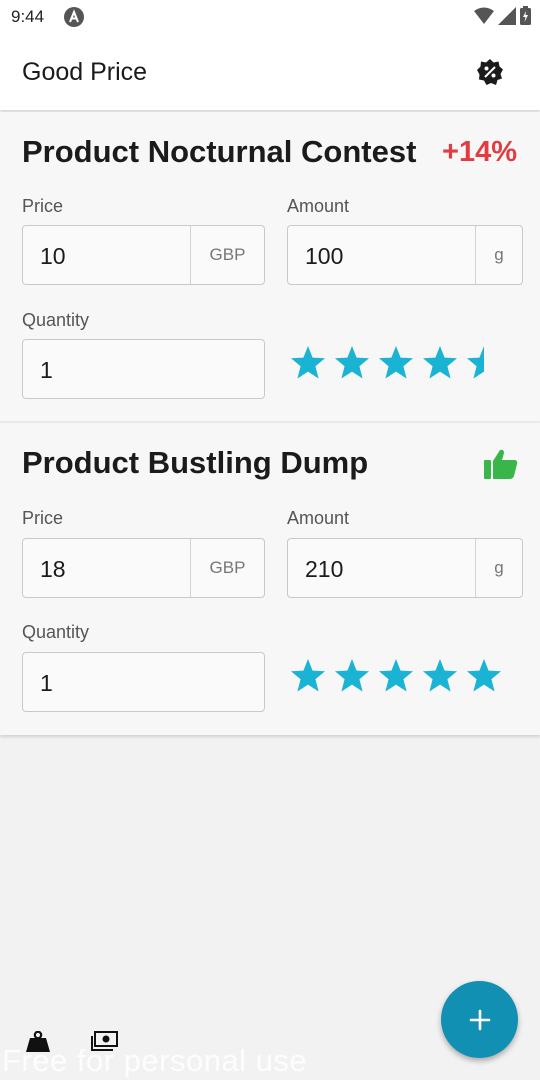 The width and height of the screenshot is (540, 1080). I want to click on amount-field: 210 g, so click(405, 568).